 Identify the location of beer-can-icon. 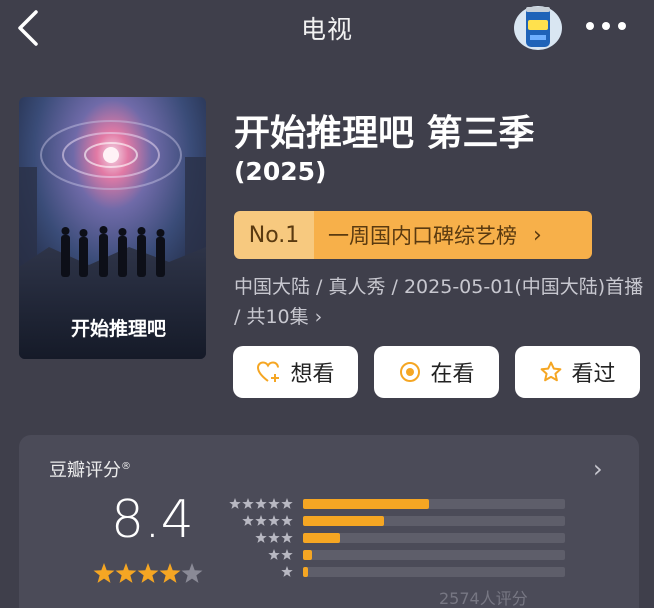
(538, 26).